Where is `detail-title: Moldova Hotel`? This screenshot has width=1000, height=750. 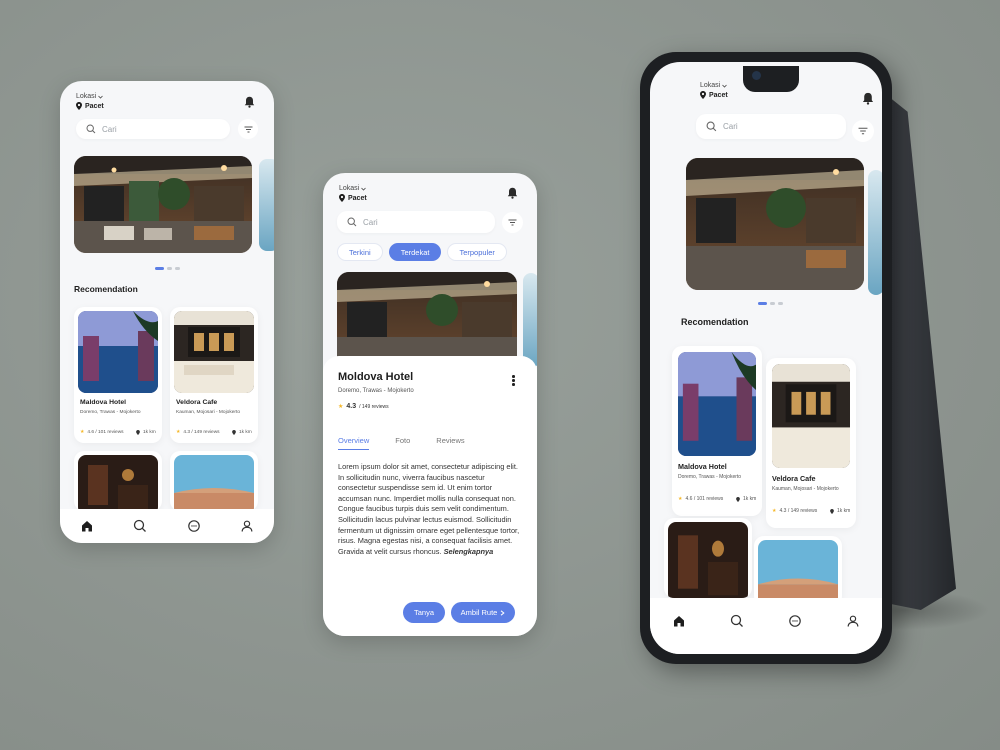
detail-title: Moldova Hotel is located at coordinates (376, 377).